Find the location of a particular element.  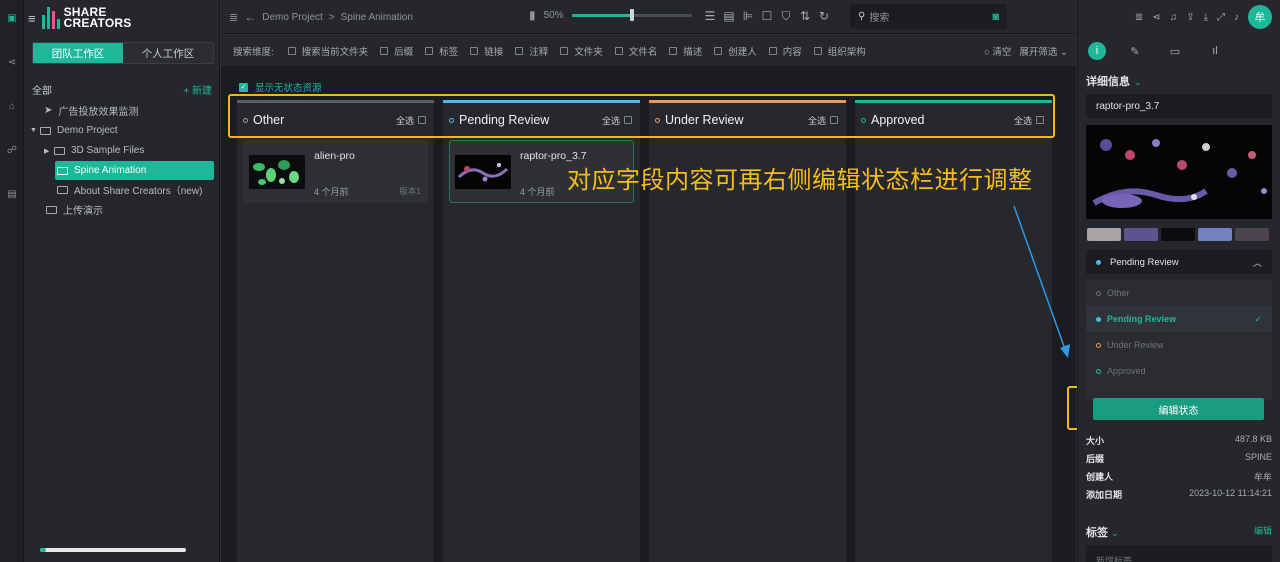

tree-root-label: 全部 is located at coordinates (42, 89).